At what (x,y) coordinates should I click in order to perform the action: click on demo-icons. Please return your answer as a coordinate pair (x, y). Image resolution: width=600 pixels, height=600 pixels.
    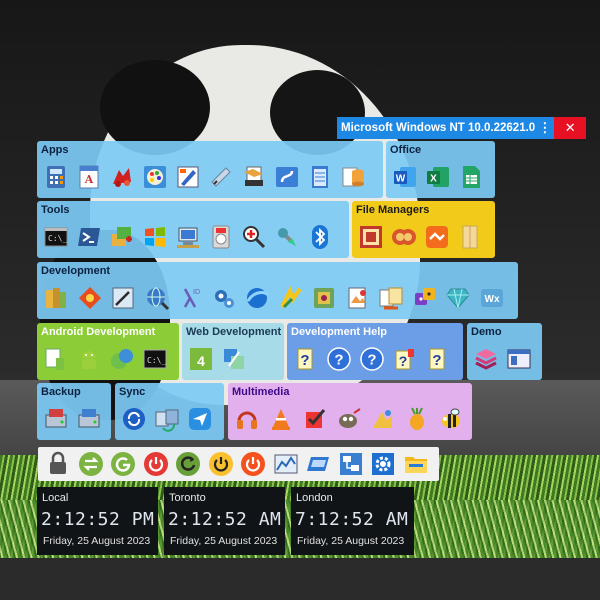
    Looking at the image, I should click on (502, 359).